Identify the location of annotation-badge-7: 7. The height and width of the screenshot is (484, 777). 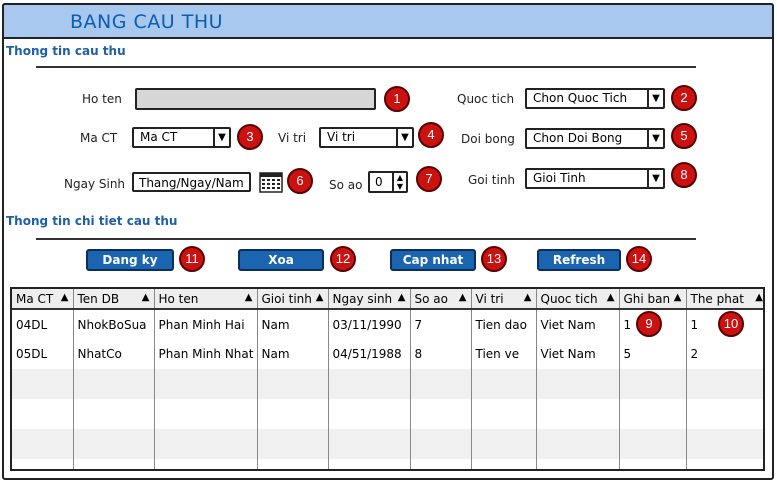
(429, 179).